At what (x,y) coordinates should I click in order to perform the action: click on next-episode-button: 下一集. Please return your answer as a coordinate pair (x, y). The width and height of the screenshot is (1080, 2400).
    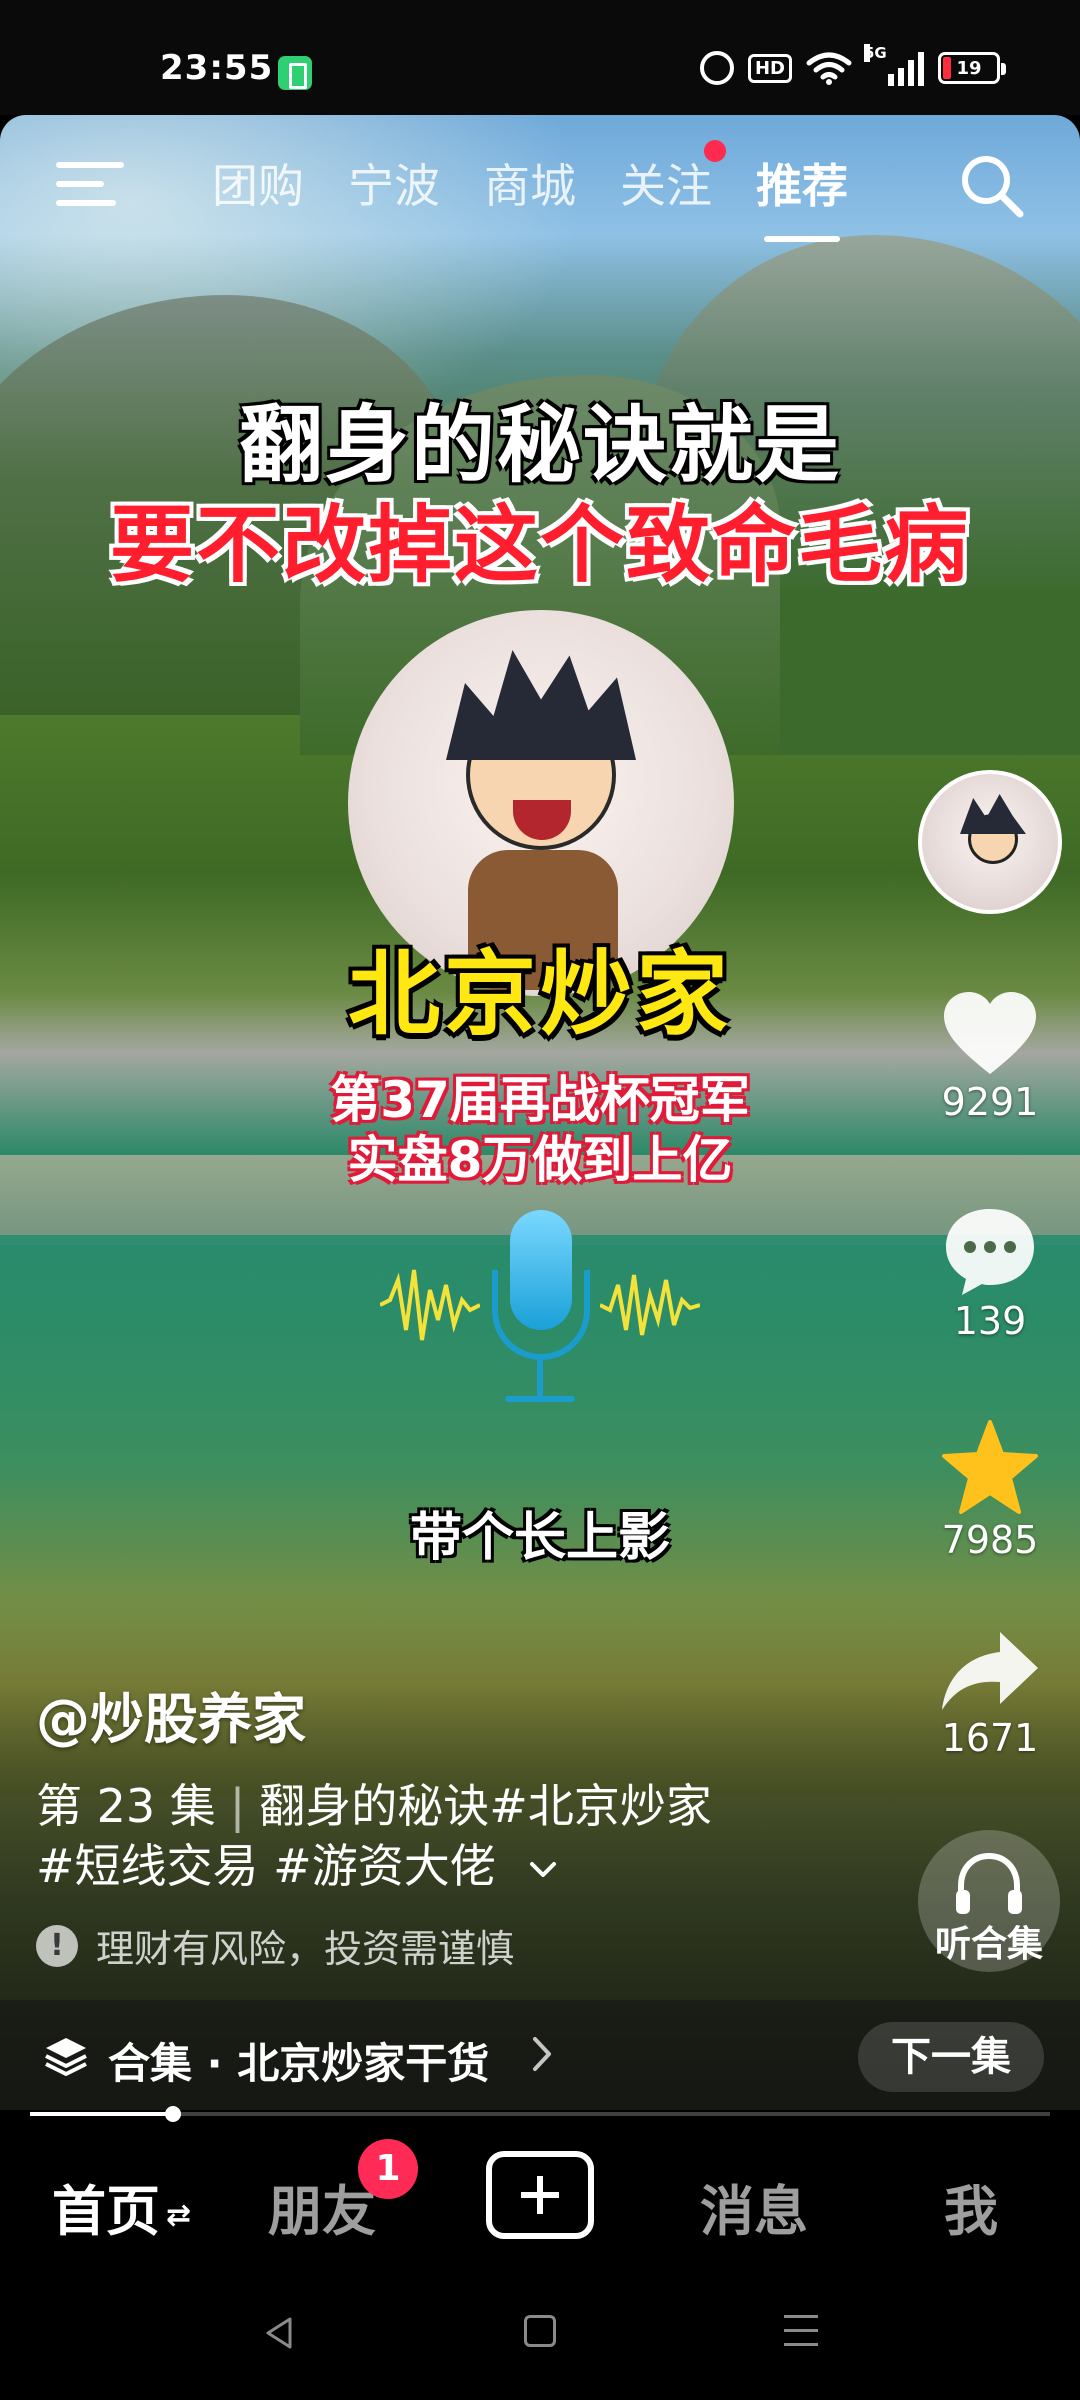
    Looking at the image, I should click on (951, 2057).